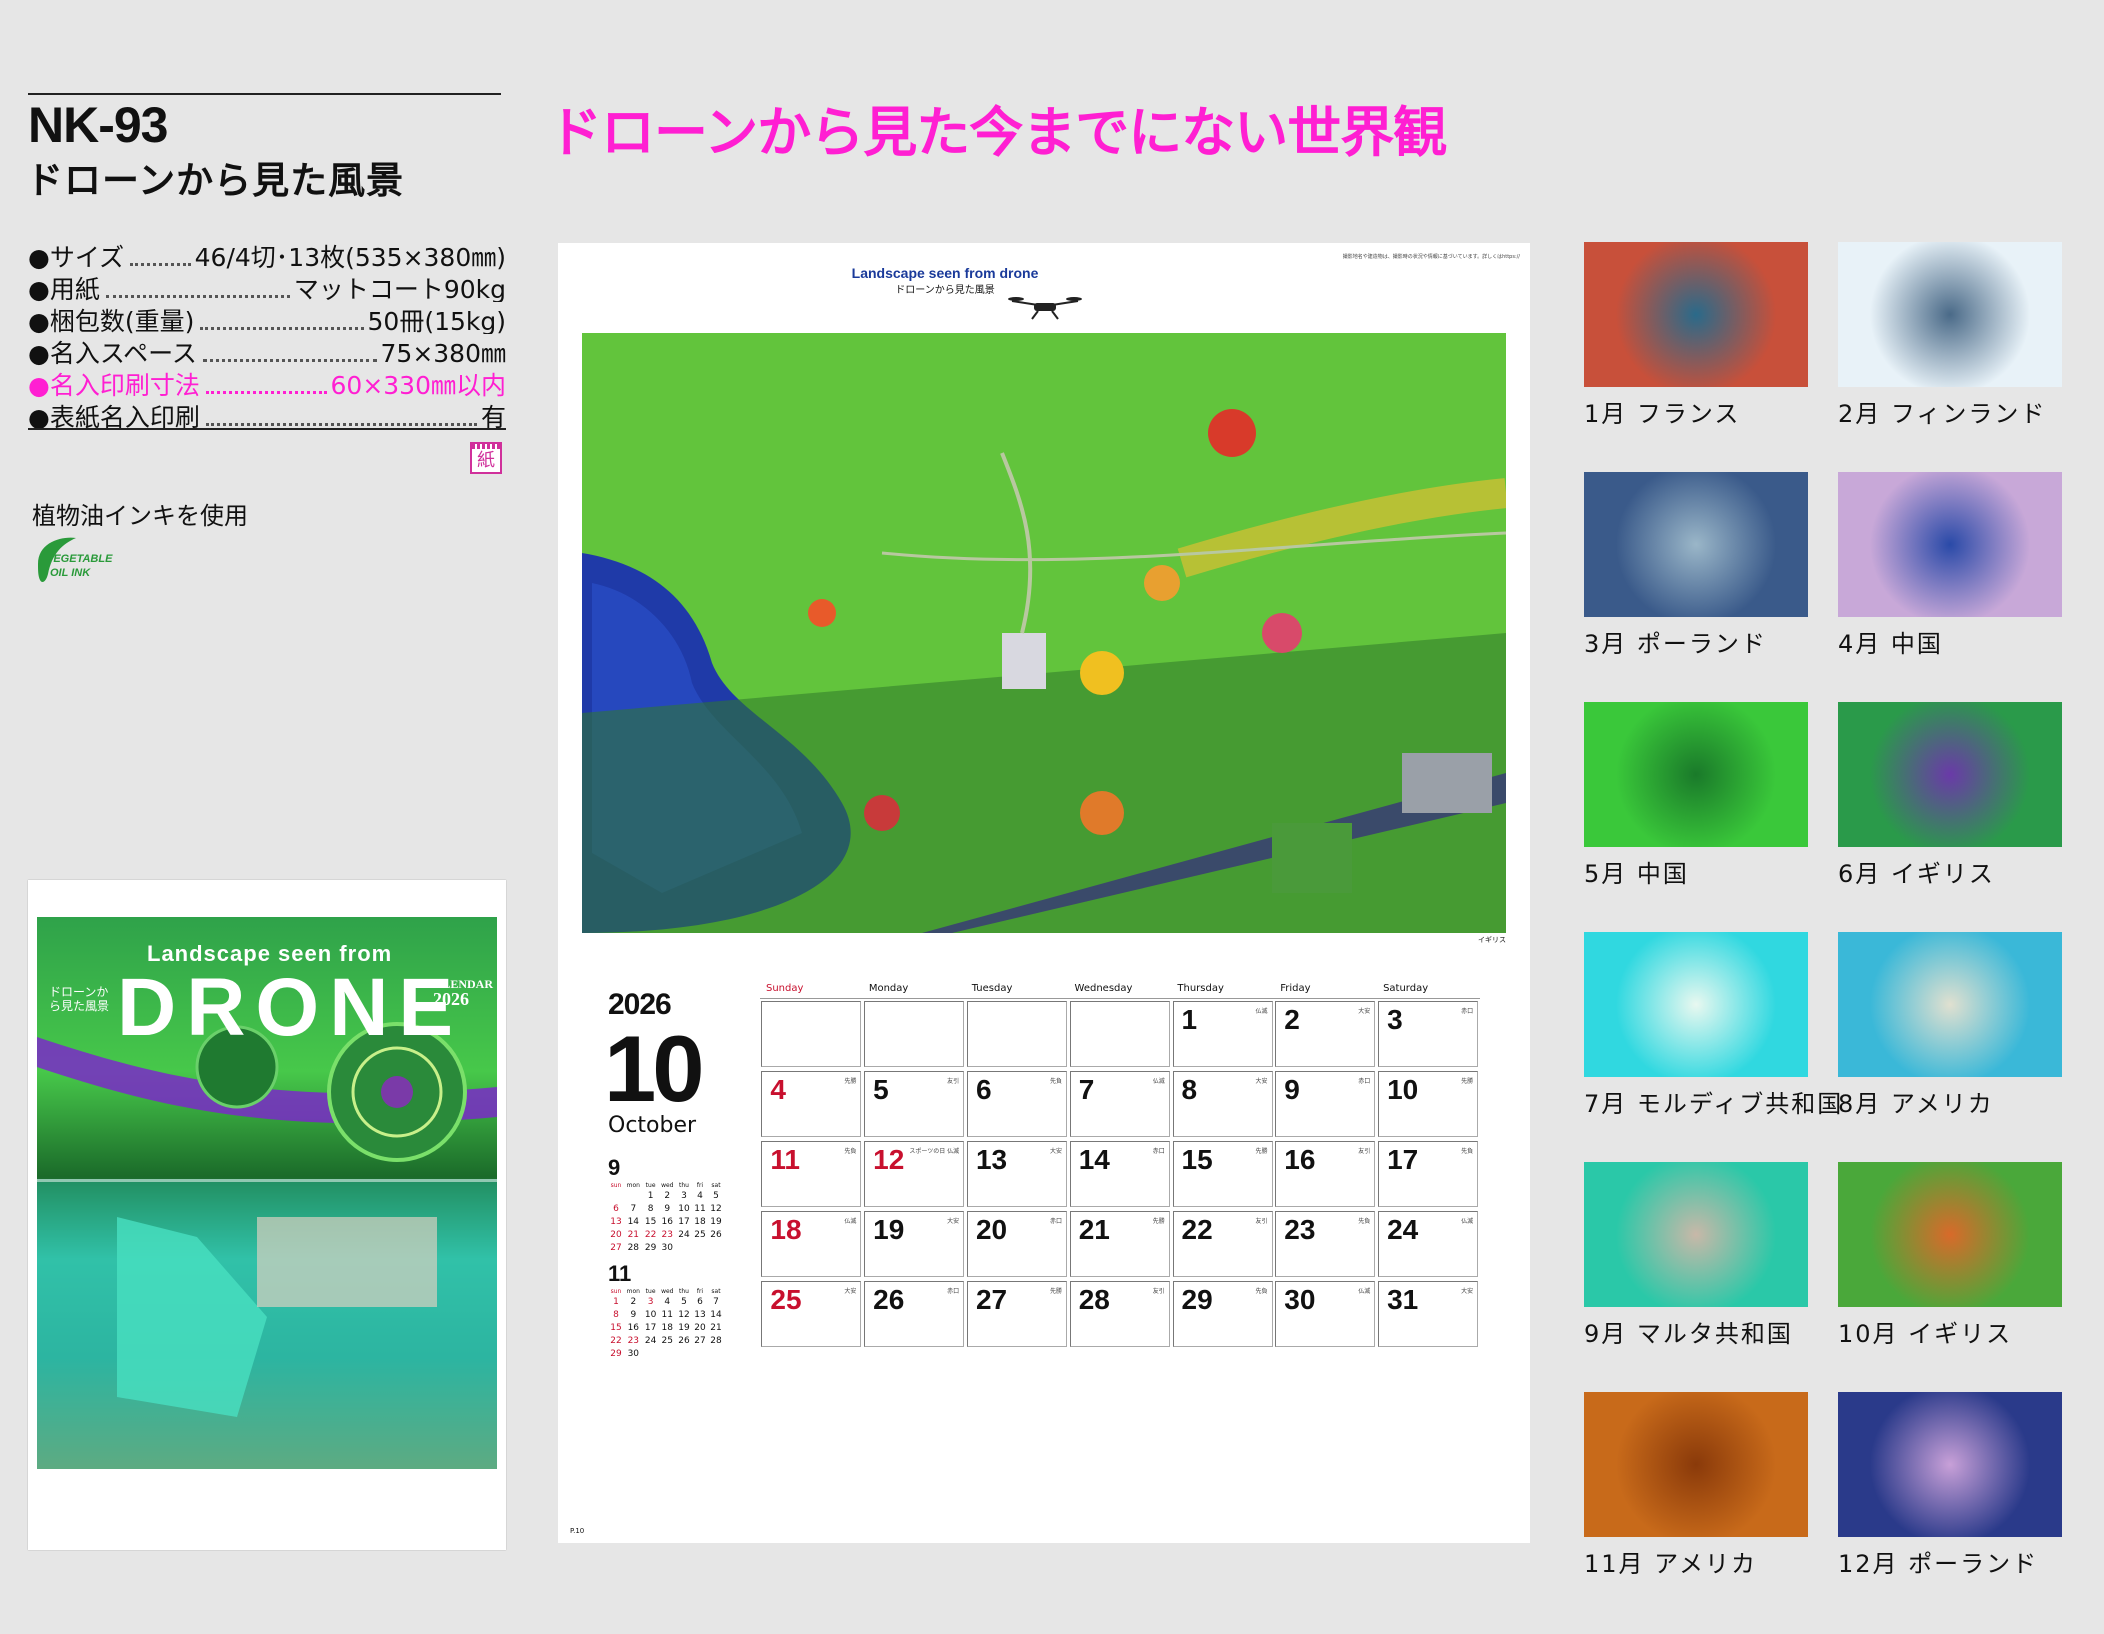  I want to click on mini-day: 15, so click(616, 1327).